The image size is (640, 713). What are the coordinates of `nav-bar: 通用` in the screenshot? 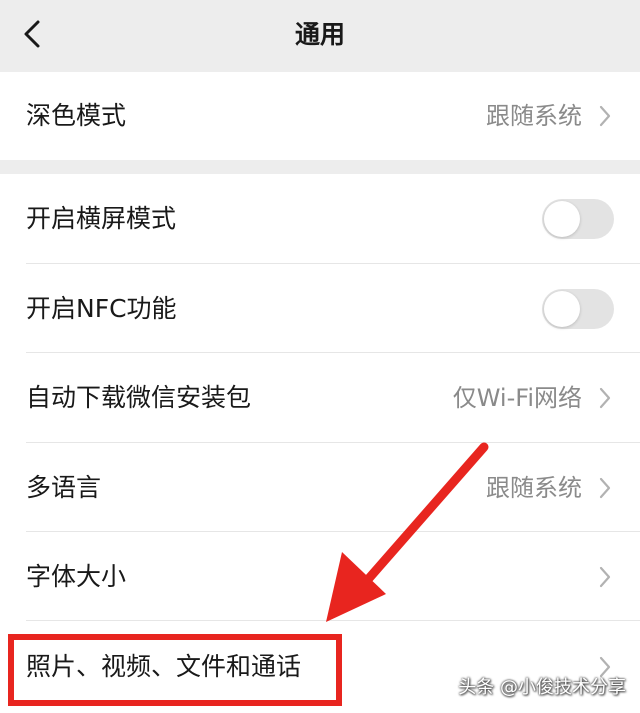 It's located at (320, 36).